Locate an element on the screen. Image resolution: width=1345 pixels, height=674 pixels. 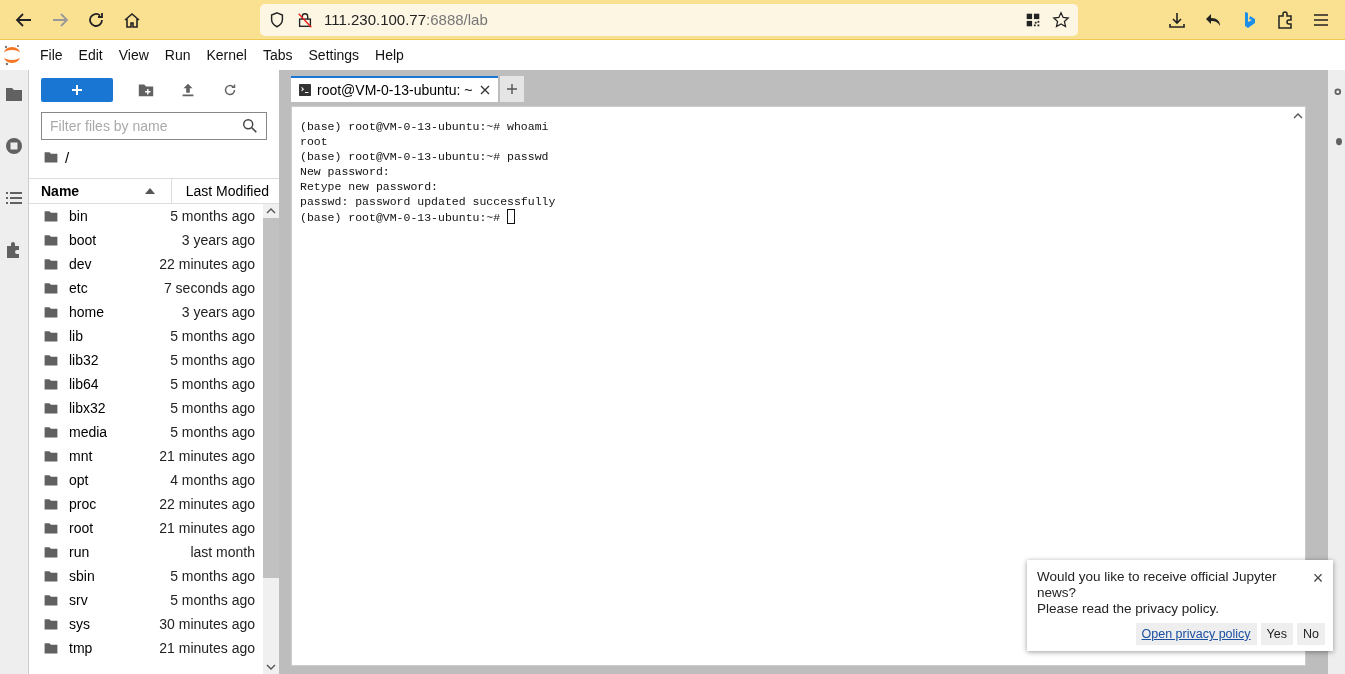
file-name: root is located at coordinates (82, 528).